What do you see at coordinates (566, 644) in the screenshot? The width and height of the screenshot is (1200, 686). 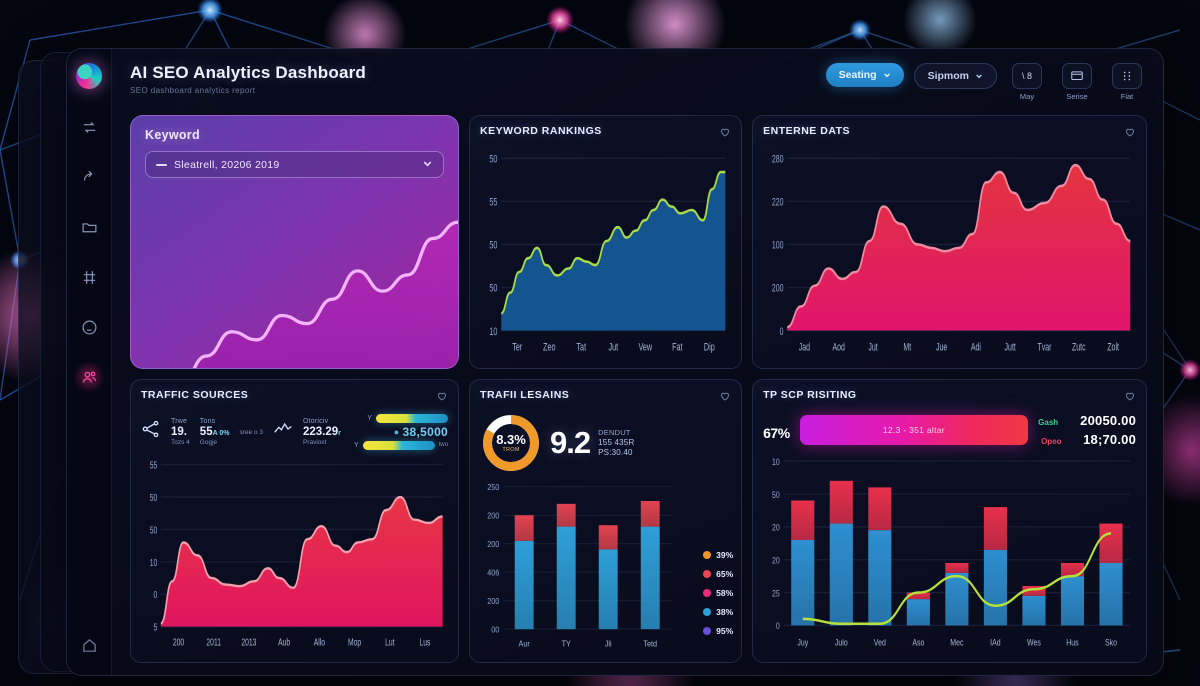 I see `svg-text: TY` at bounding box center [566, 644].